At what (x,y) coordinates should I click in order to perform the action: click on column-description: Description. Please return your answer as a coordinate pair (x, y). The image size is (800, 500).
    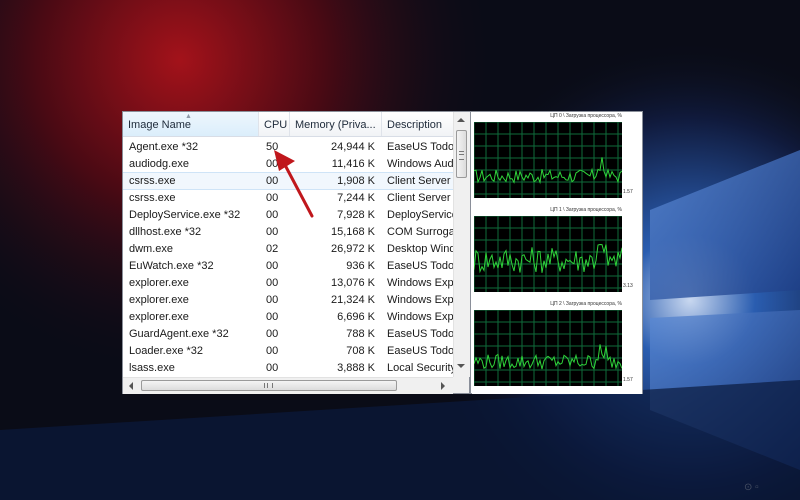
    Looking at the image, I should click on (417, 124).